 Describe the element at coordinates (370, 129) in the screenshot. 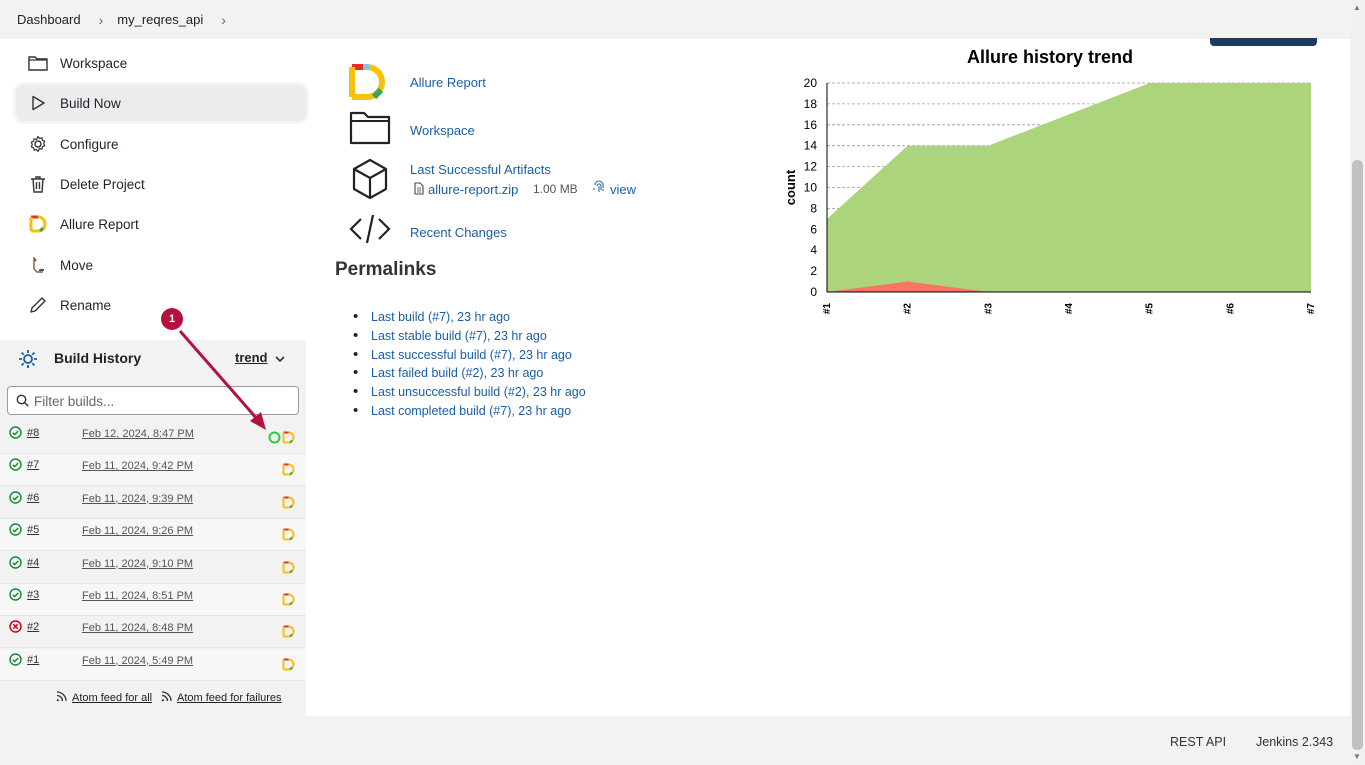

I see `folder-icon` at that location.